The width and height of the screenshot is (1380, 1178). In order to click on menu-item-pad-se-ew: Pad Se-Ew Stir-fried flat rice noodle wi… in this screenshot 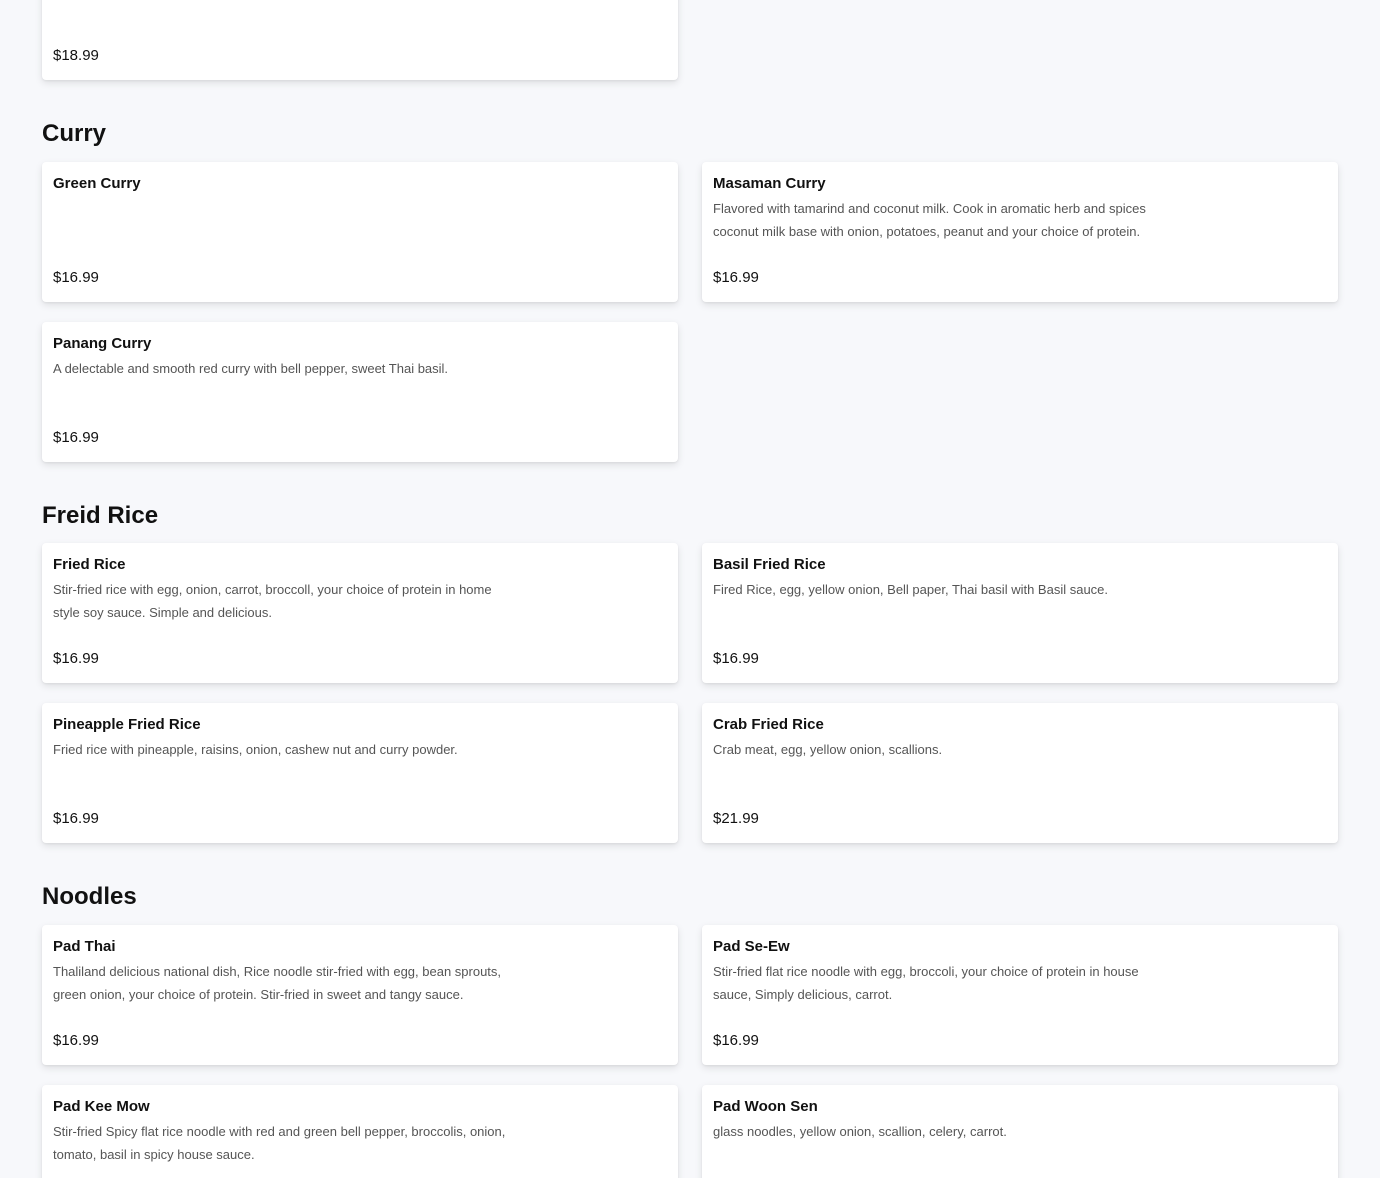, I will do `click(1020, 995)`.